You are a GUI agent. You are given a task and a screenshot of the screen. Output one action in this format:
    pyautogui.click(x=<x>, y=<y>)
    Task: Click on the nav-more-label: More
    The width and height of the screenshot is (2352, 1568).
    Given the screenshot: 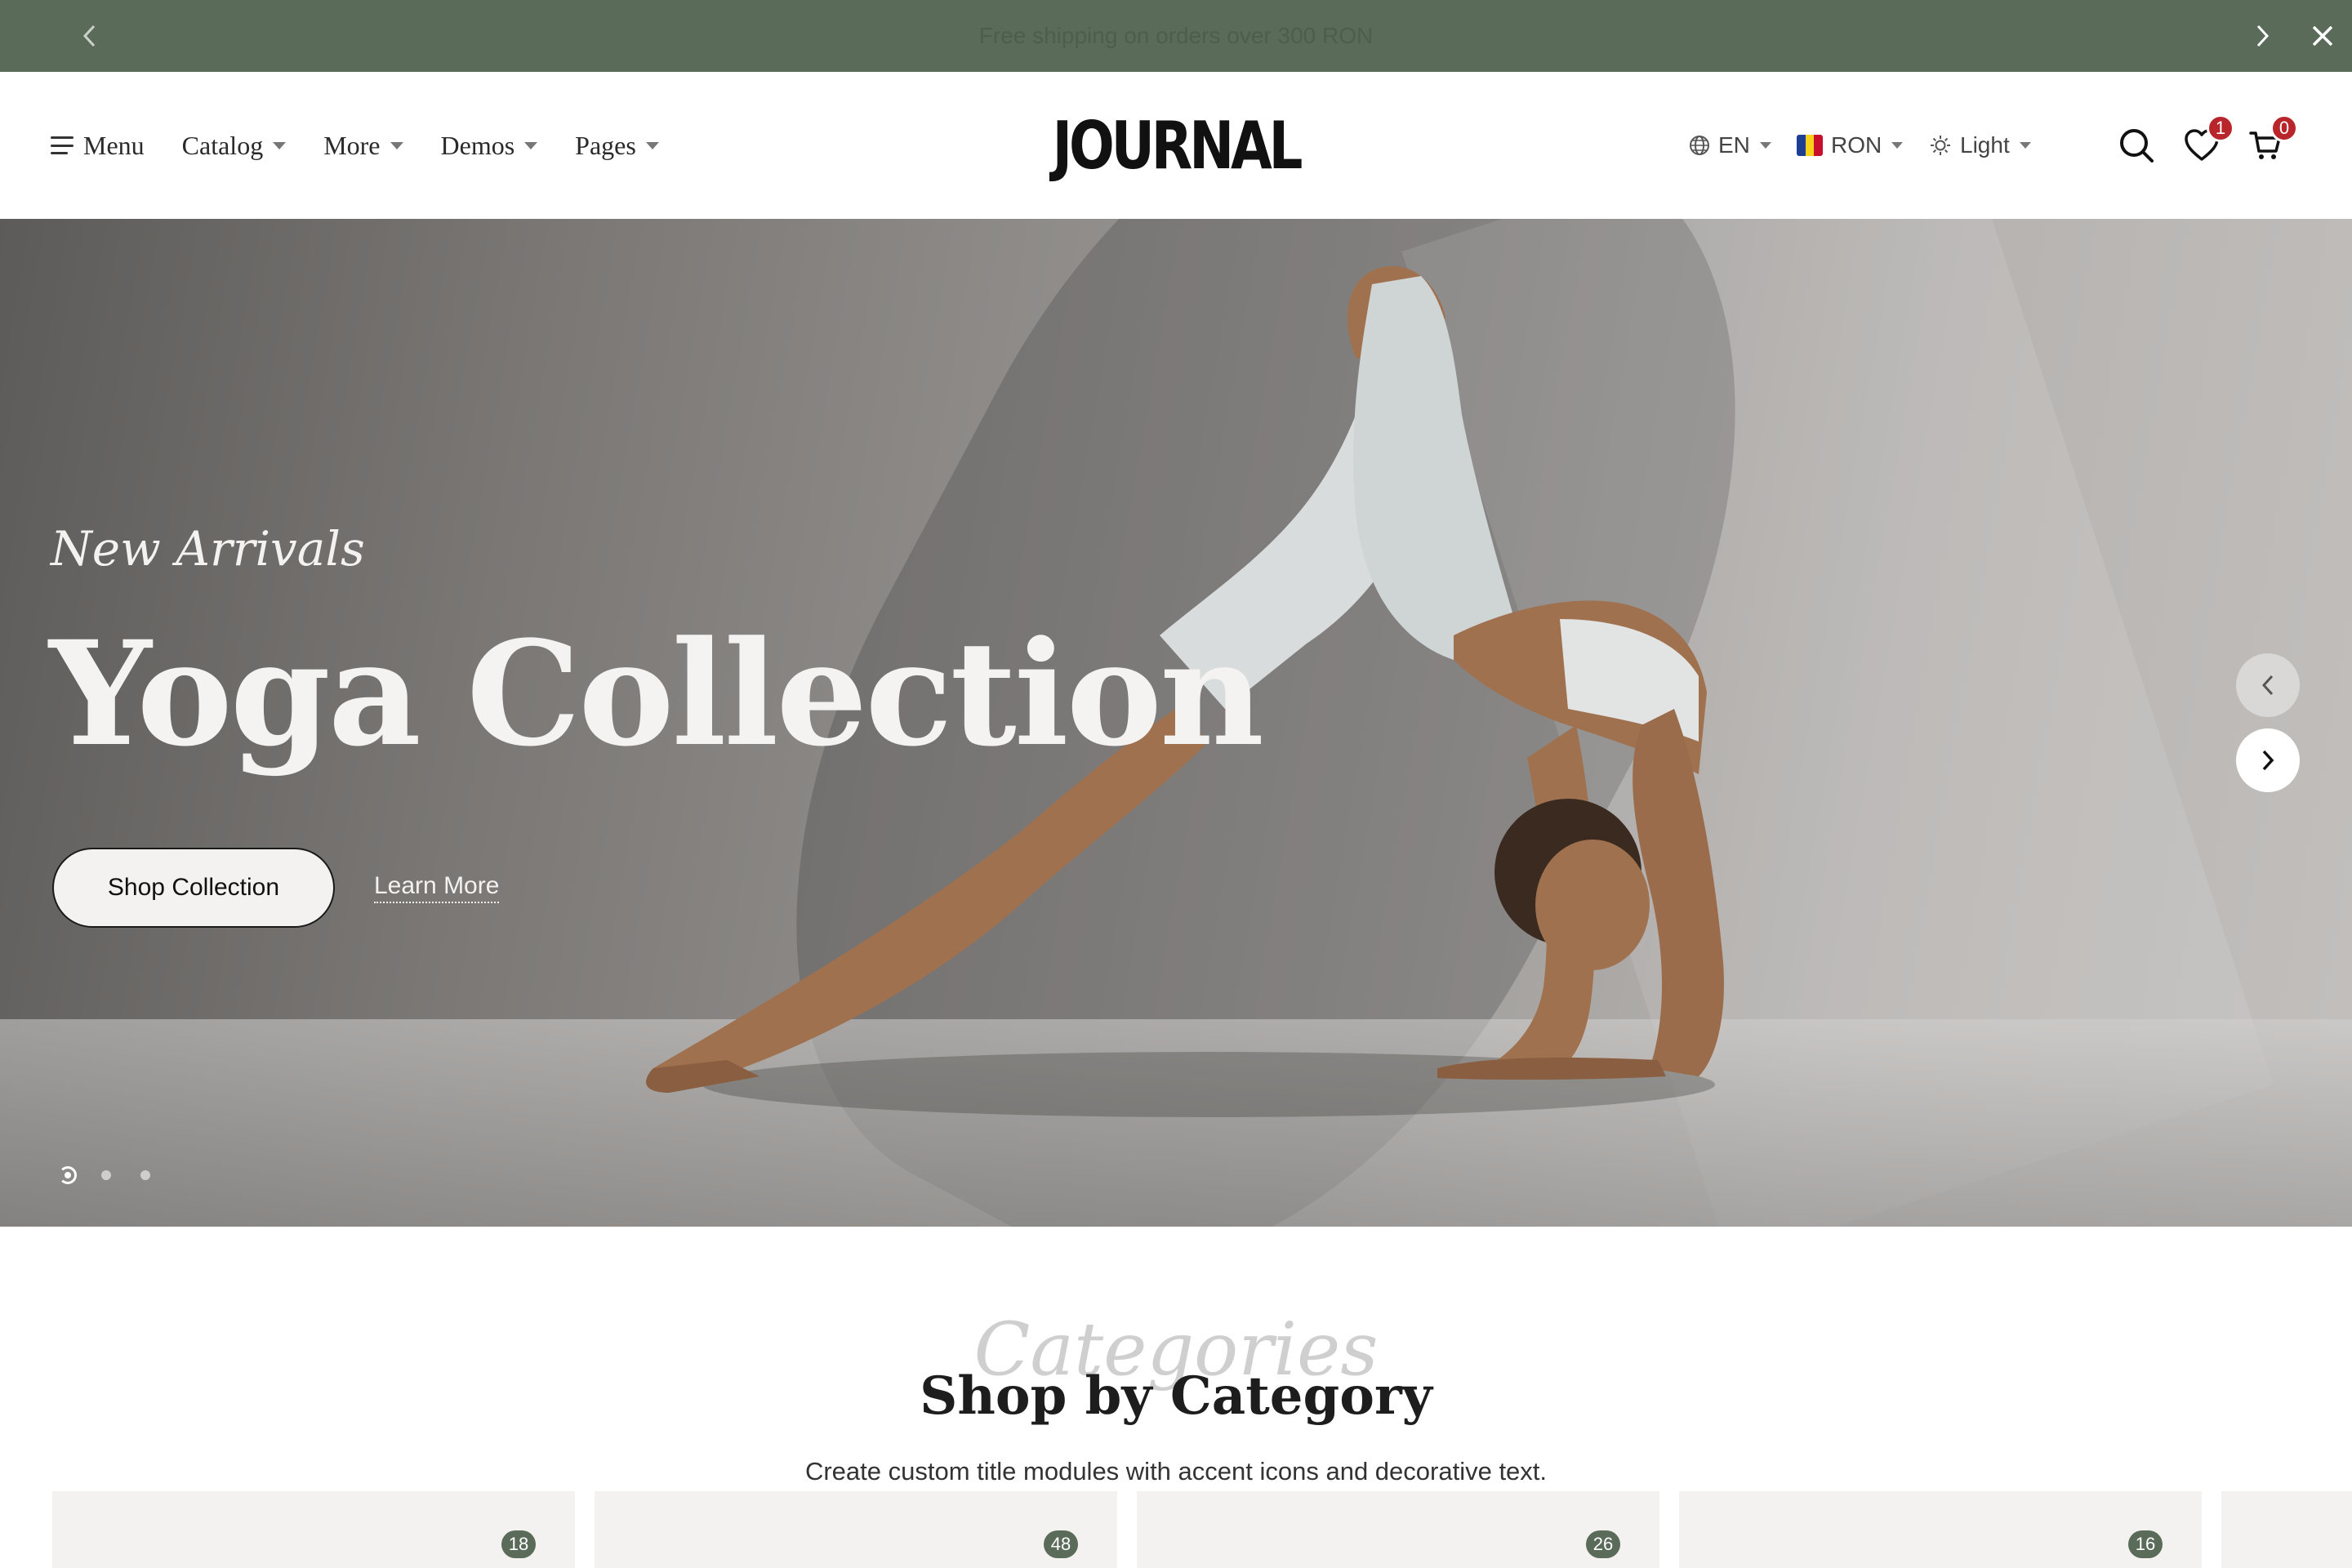 What is the action you would take?
    pyautogui.click(x=352, y=145)
    